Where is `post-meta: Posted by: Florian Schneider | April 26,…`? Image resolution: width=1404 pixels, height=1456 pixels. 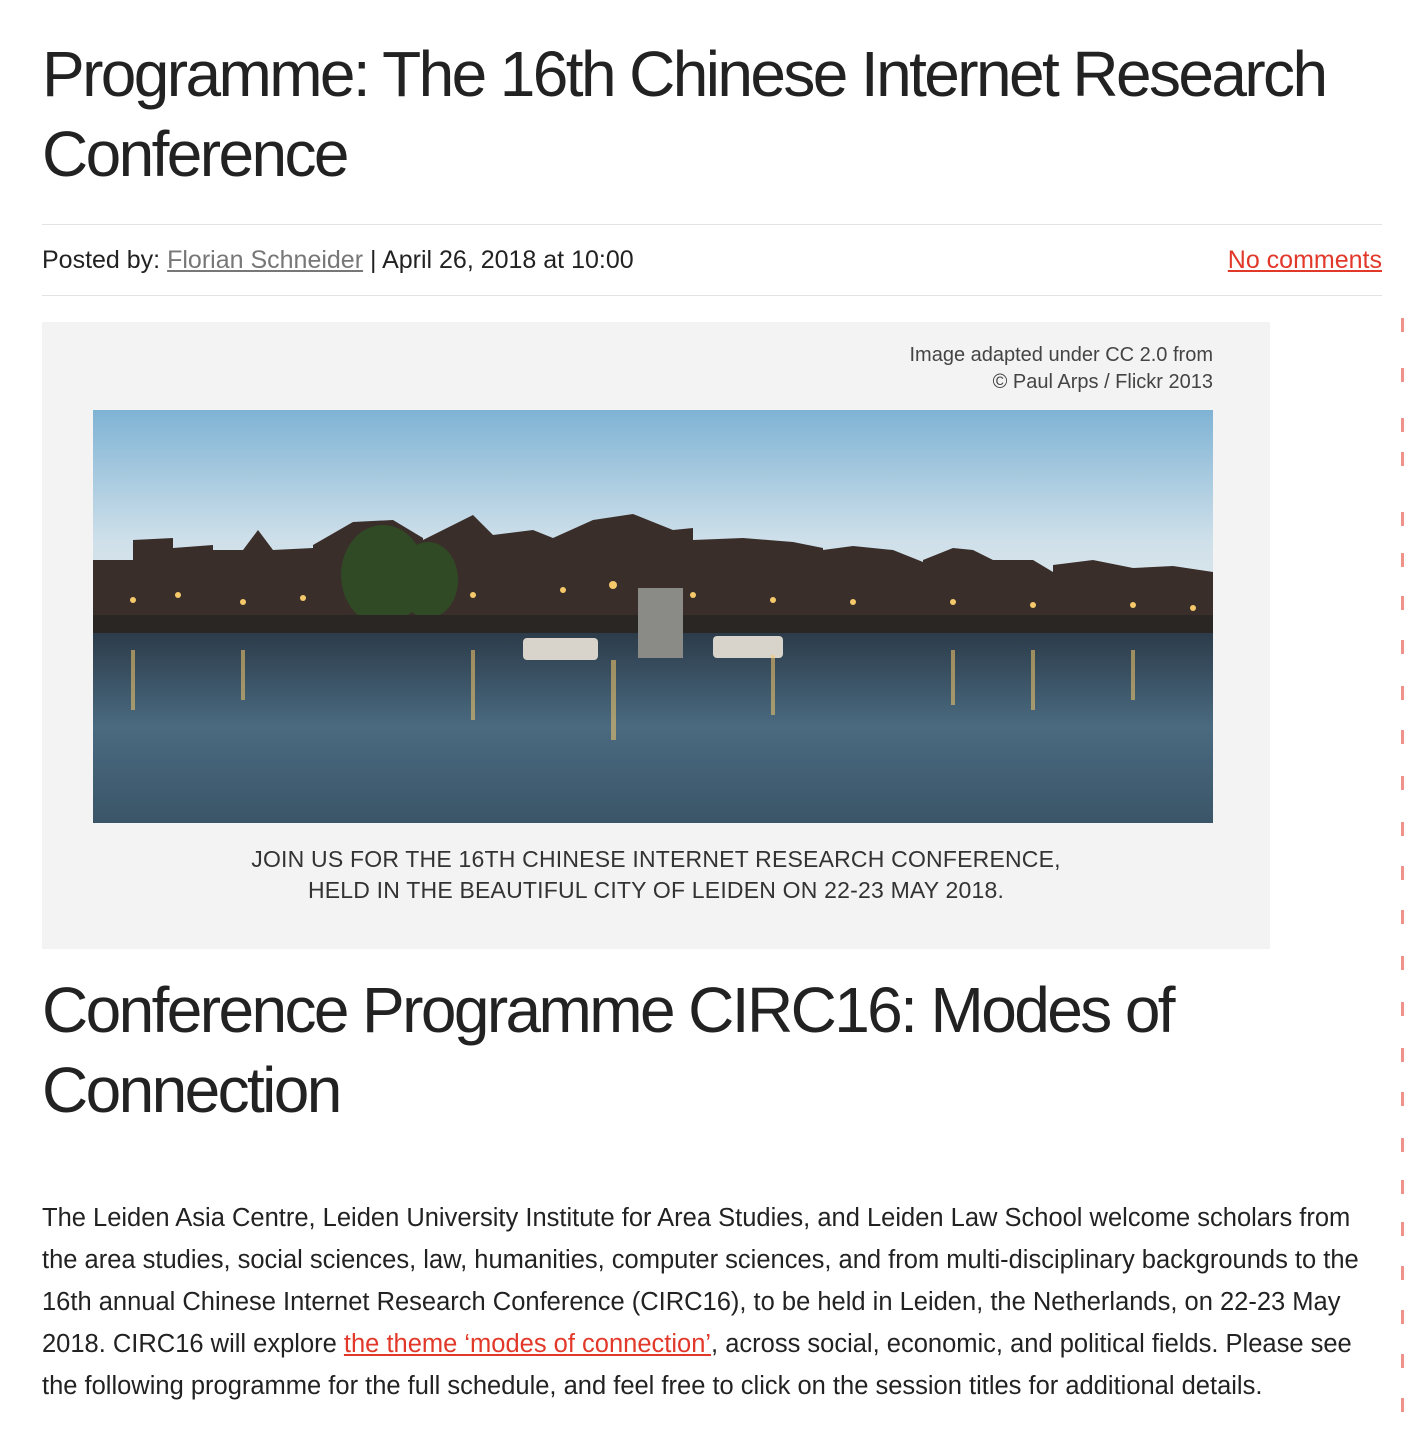
post-meta: Posted by: Florian Schneider | April 26,… is located at coordinates (712, 260).